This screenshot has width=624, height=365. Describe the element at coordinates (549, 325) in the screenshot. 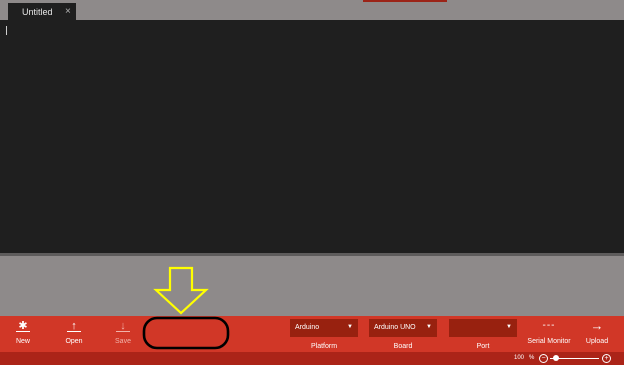

I see `dashes-icon: ---` at that location.